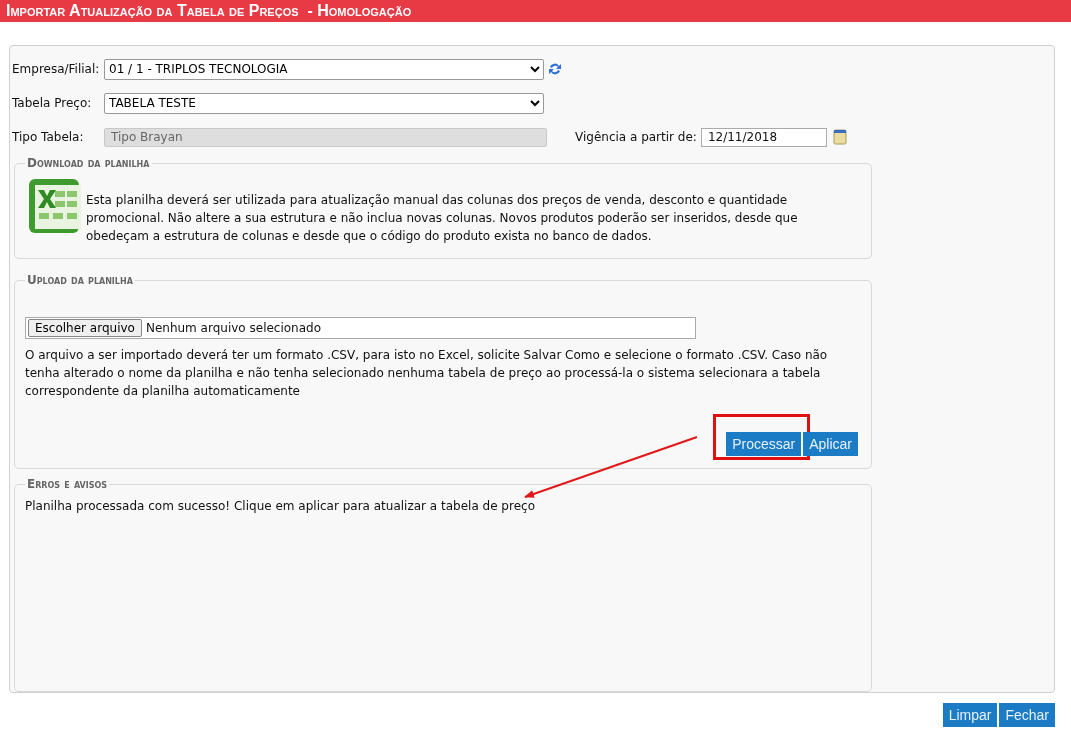  Describe the element at coordinates (427, 373) in the screenshot. I see `instructions-text: O arquivo a ser importado deverá ter um formato .CSV, para isto no Excel, solicite Salvar Como e selecione o formato .CSV. Caso não tenha alterado o nome da planilha e não tenha selecionado nenhuma tabela de preço ao processá-la o sistema selecionara a tabela correspondente da planilha automaticamente` at that location.